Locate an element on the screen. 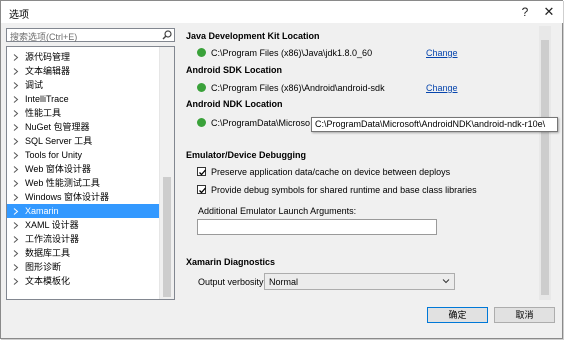 Image resolution: width=564 pixels, height=340 pixels. tree-item: 数据库工具 is located at coordinates (83, 253).